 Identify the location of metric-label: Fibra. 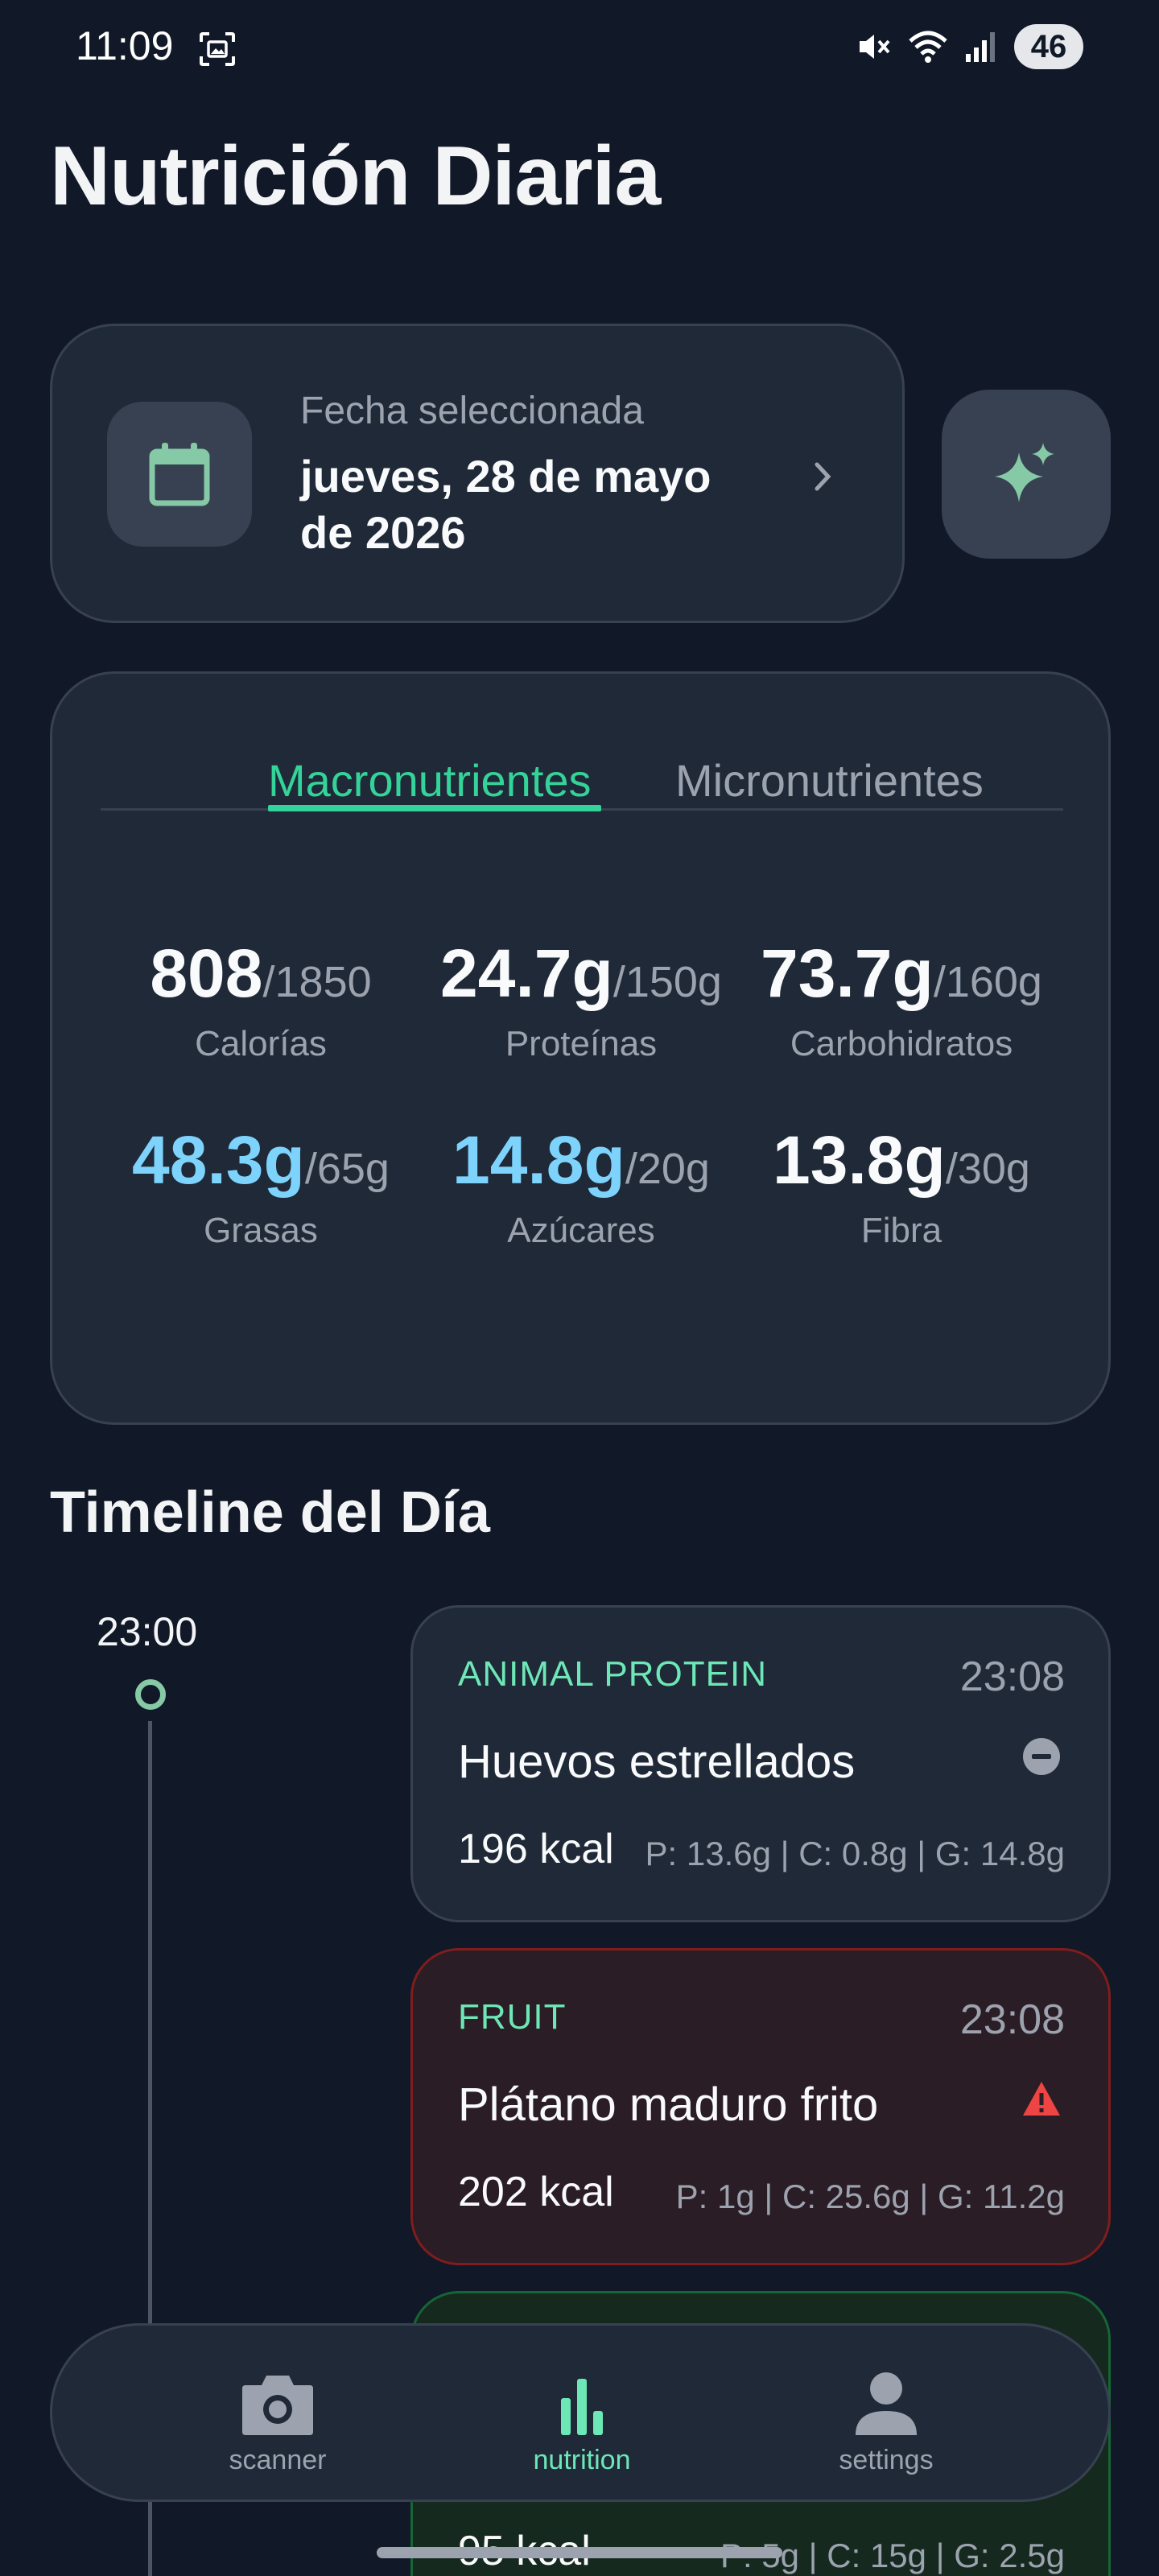
(901, 1230).